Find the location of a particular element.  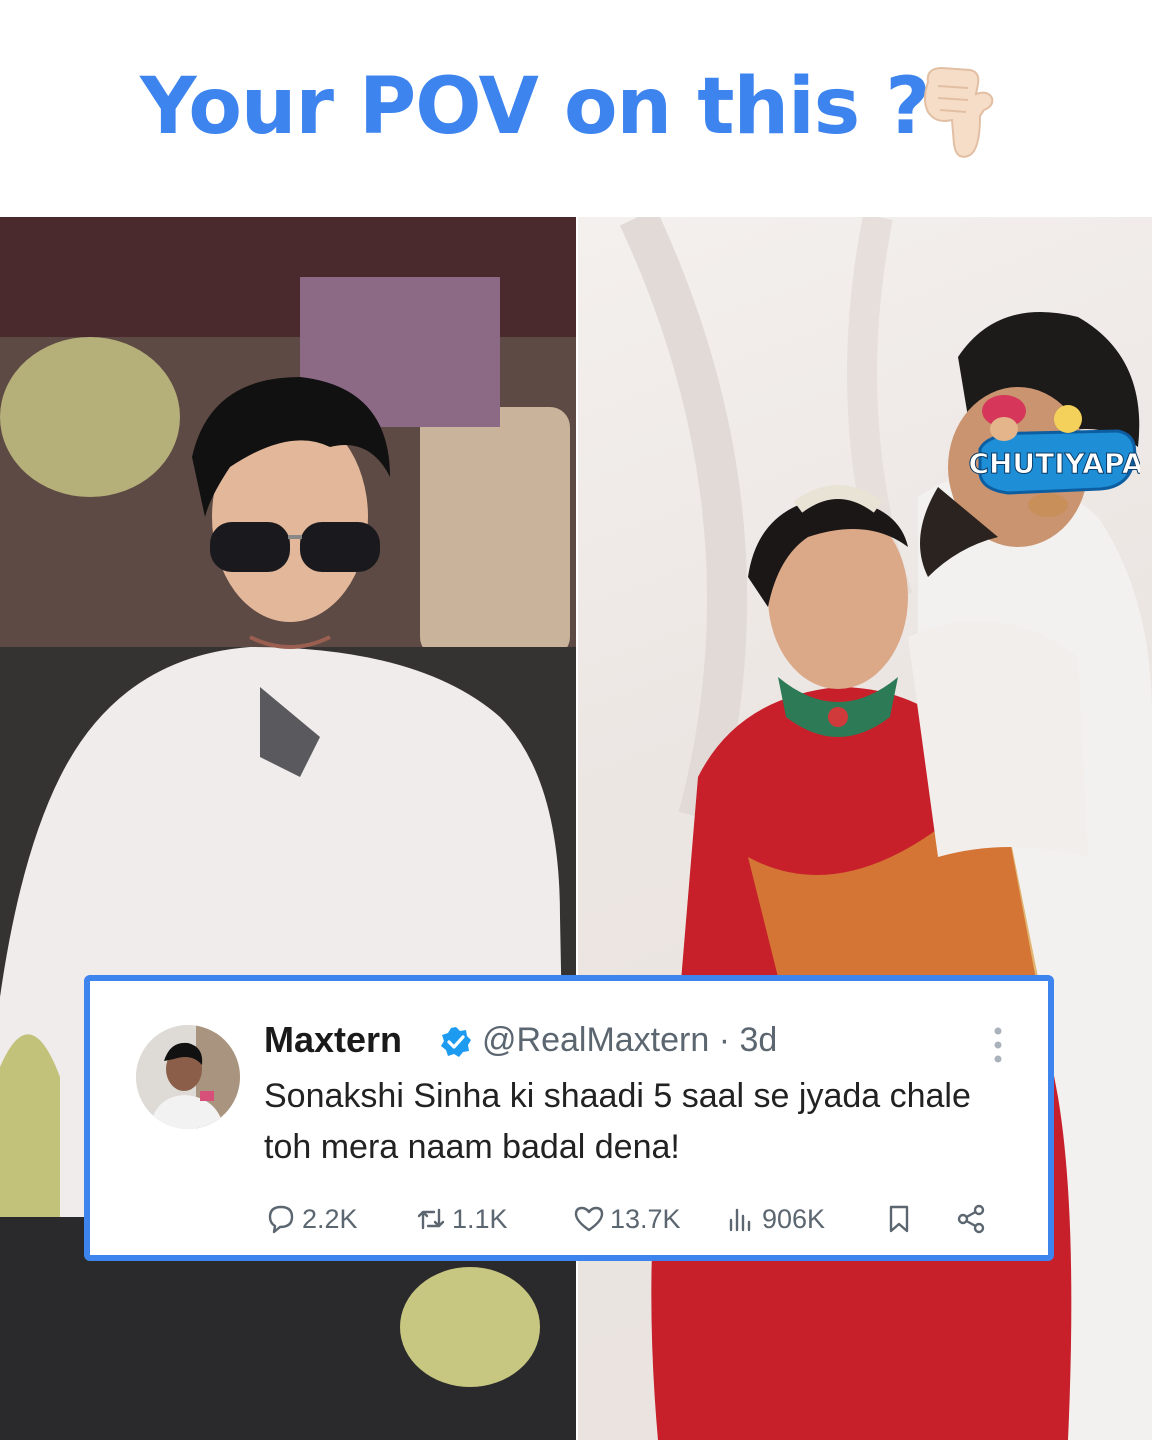

views-button: 906K is located at coordinates (774, 1219).